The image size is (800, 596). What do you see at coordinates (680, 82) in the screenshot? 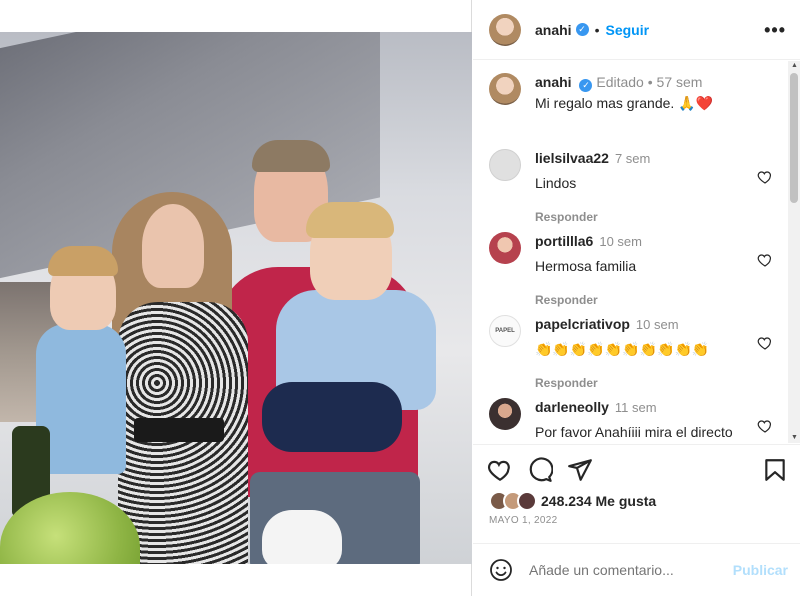
I see `caption-time: 57 sem` at bounding box center [680, 82].